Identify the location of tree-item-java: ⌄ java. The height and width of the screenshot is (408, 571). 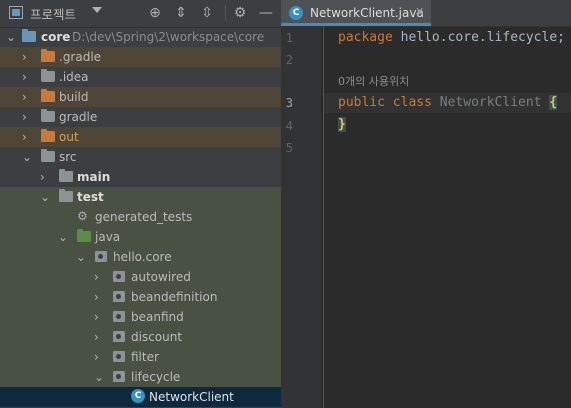
(140, 237).